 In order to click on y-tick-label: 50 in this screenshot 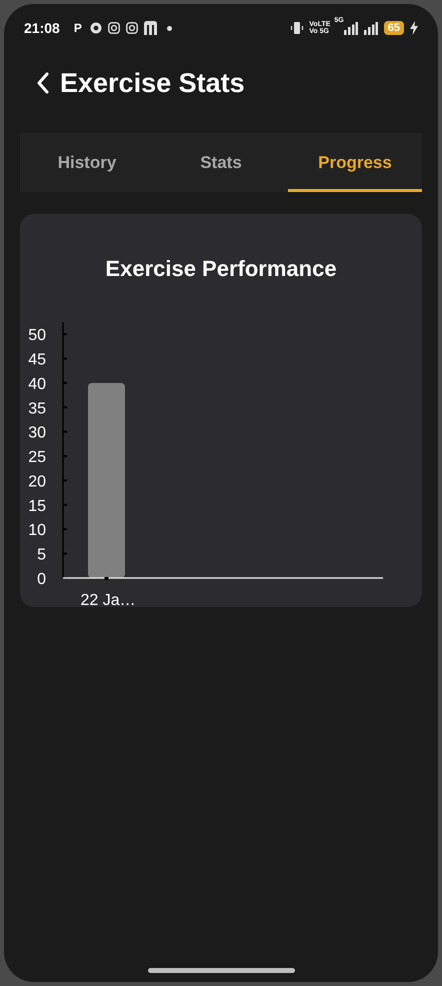, I will do `click(37, 335)`.